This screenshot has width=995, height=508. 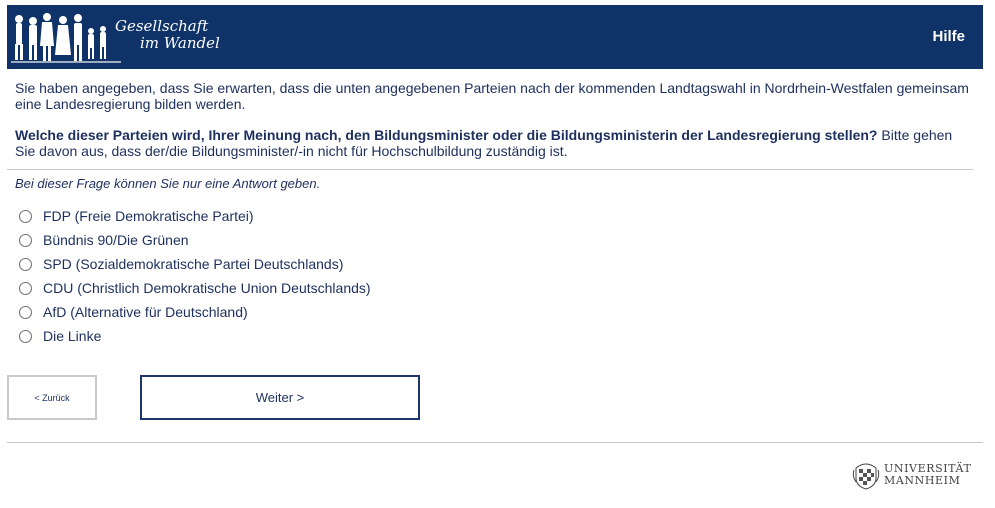 I want to click on footer-divider, so click(x=495, y=442).